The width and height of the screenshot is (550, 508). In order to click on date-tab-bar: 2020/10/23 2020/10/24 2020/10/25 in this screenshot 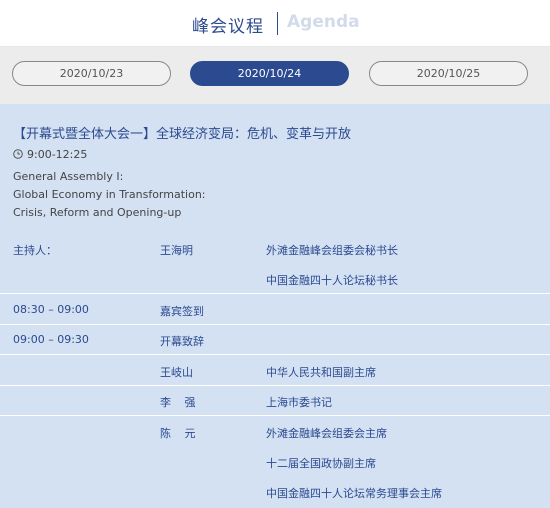, I will do `click(275, 75)`.